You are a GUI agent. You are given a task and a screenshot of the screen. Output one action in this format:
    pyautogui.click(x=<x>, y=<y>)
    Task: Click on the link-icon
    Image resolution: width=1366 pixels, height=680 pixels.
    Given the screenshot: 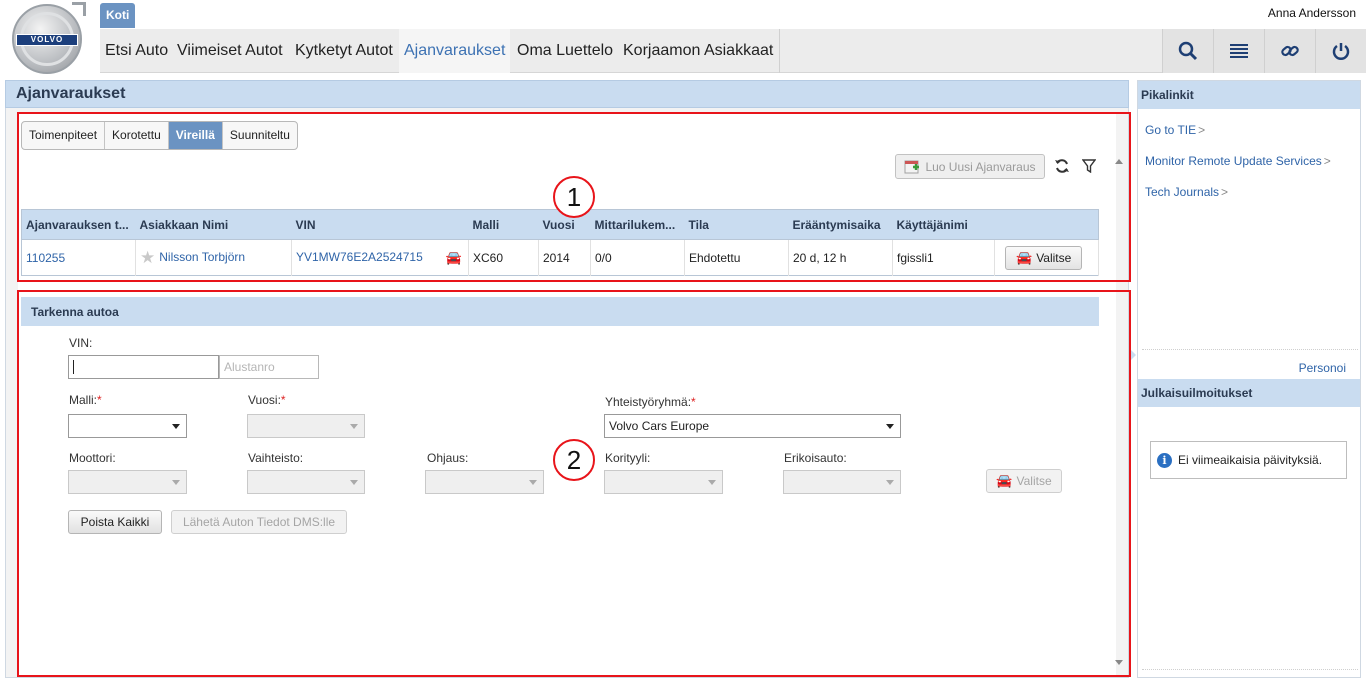 What is the action you would take?
    pyautogui.click(x=1290, y=51)
    